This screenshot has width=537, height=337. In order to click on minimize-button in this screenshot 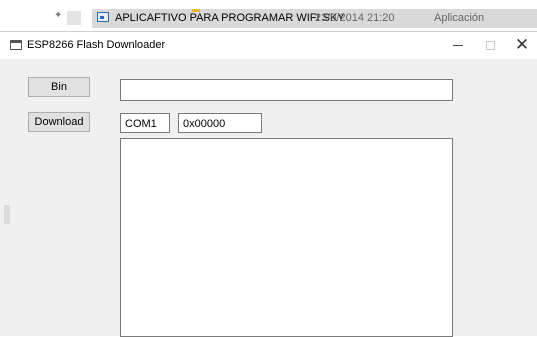, I will do `click(458, 45)`.